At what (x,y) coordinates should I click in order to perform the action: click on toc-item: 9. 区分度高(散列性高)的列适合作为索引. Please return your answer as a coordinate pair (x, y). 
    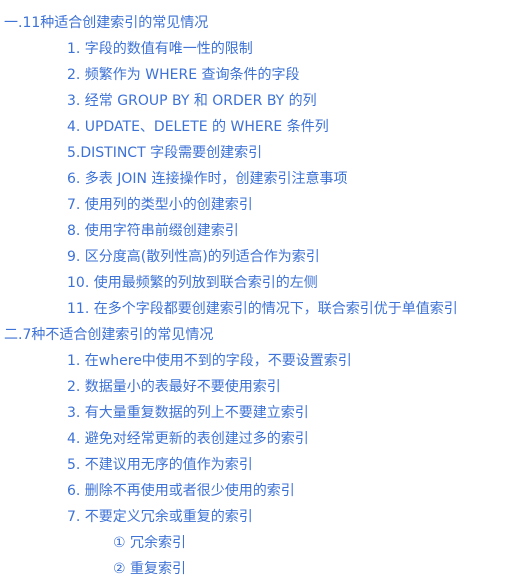
    Looking at the image, I should click on (193, 257).